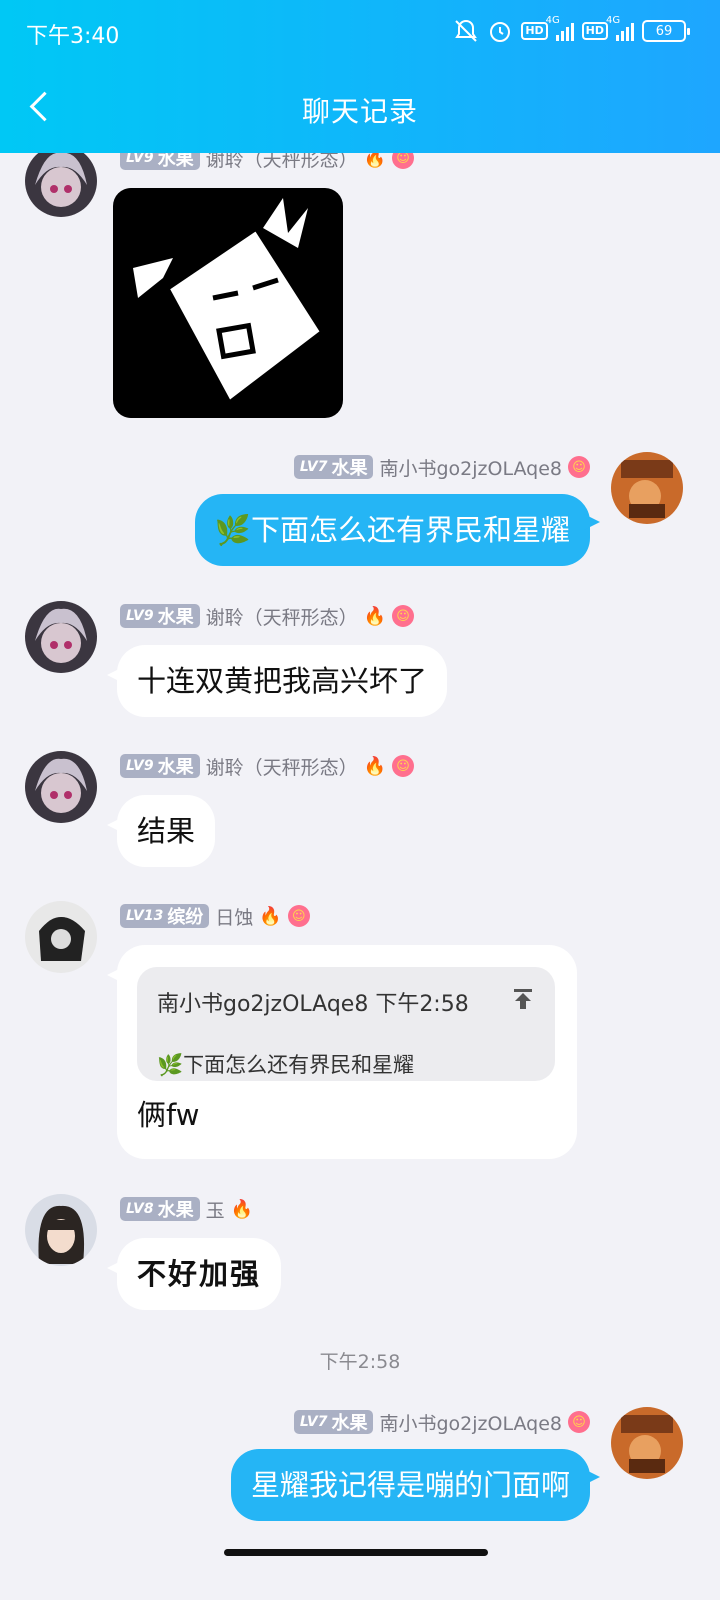 The image size is (720, 1600). I want to click on message-bubble: 南小书go2jzOLAqe8 下午2:58 🌿下面怎么还有界民和星耀 俩fw, so click(342, 1052).